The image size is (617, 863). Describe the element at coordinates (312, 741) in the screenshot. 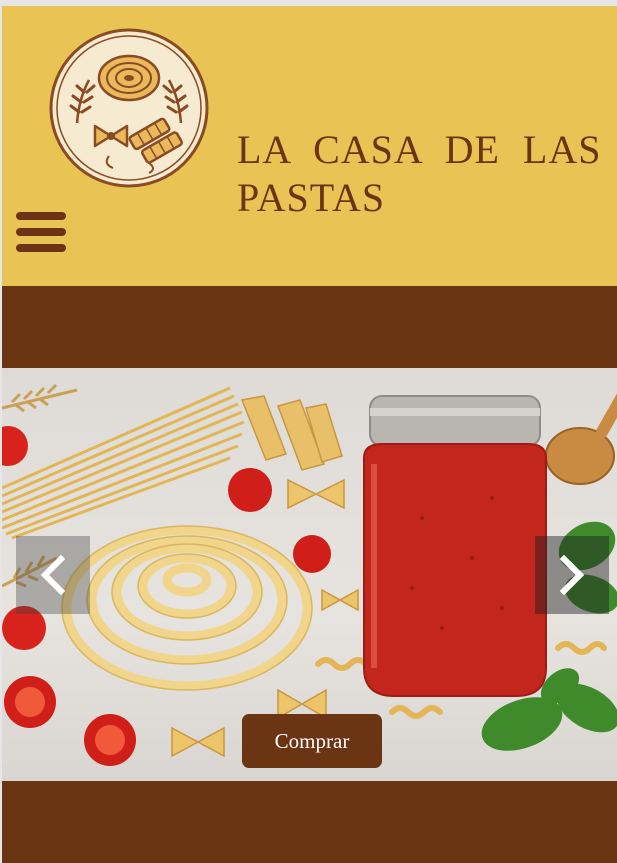

I see `buy-button: Comprar` at that location.